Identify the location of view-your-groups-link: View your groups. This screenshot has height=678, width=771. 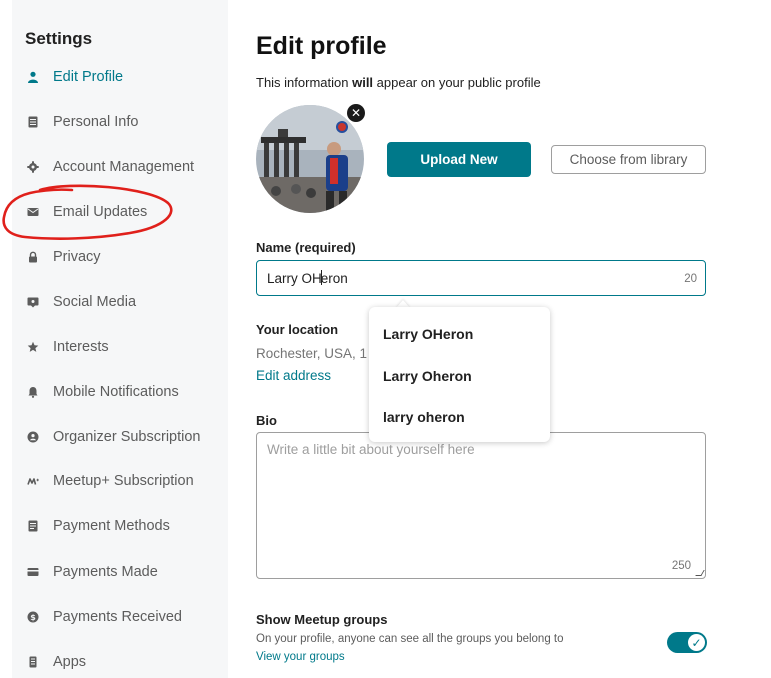
(300, 657).